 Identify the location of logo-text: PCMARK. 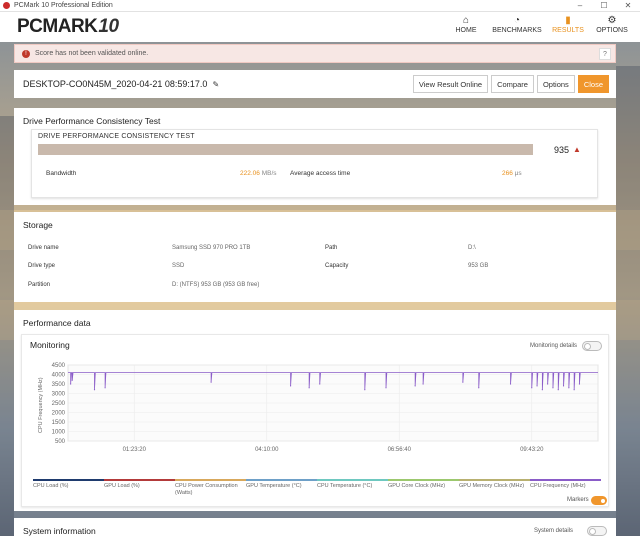
(57, 26).